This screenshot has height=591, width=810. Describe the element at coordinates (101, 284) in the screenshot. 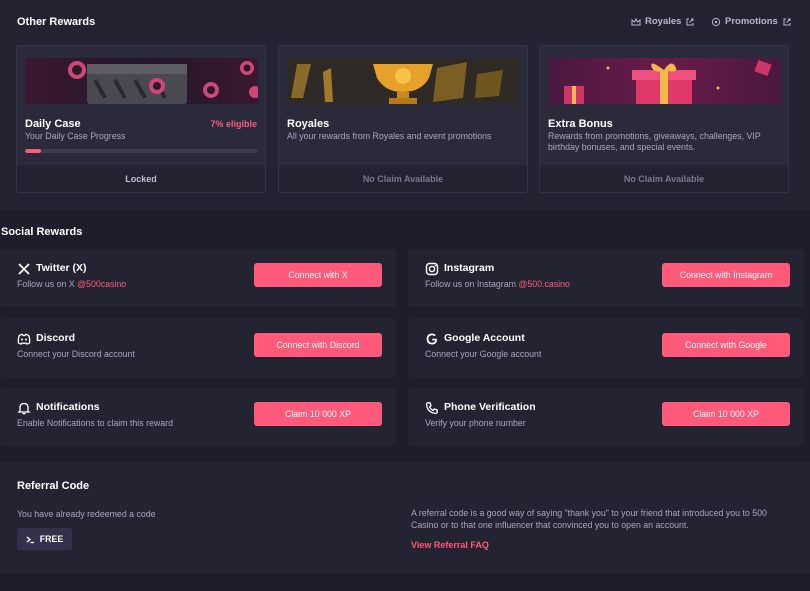

I see `twitter-handle: @500casino` at that location.